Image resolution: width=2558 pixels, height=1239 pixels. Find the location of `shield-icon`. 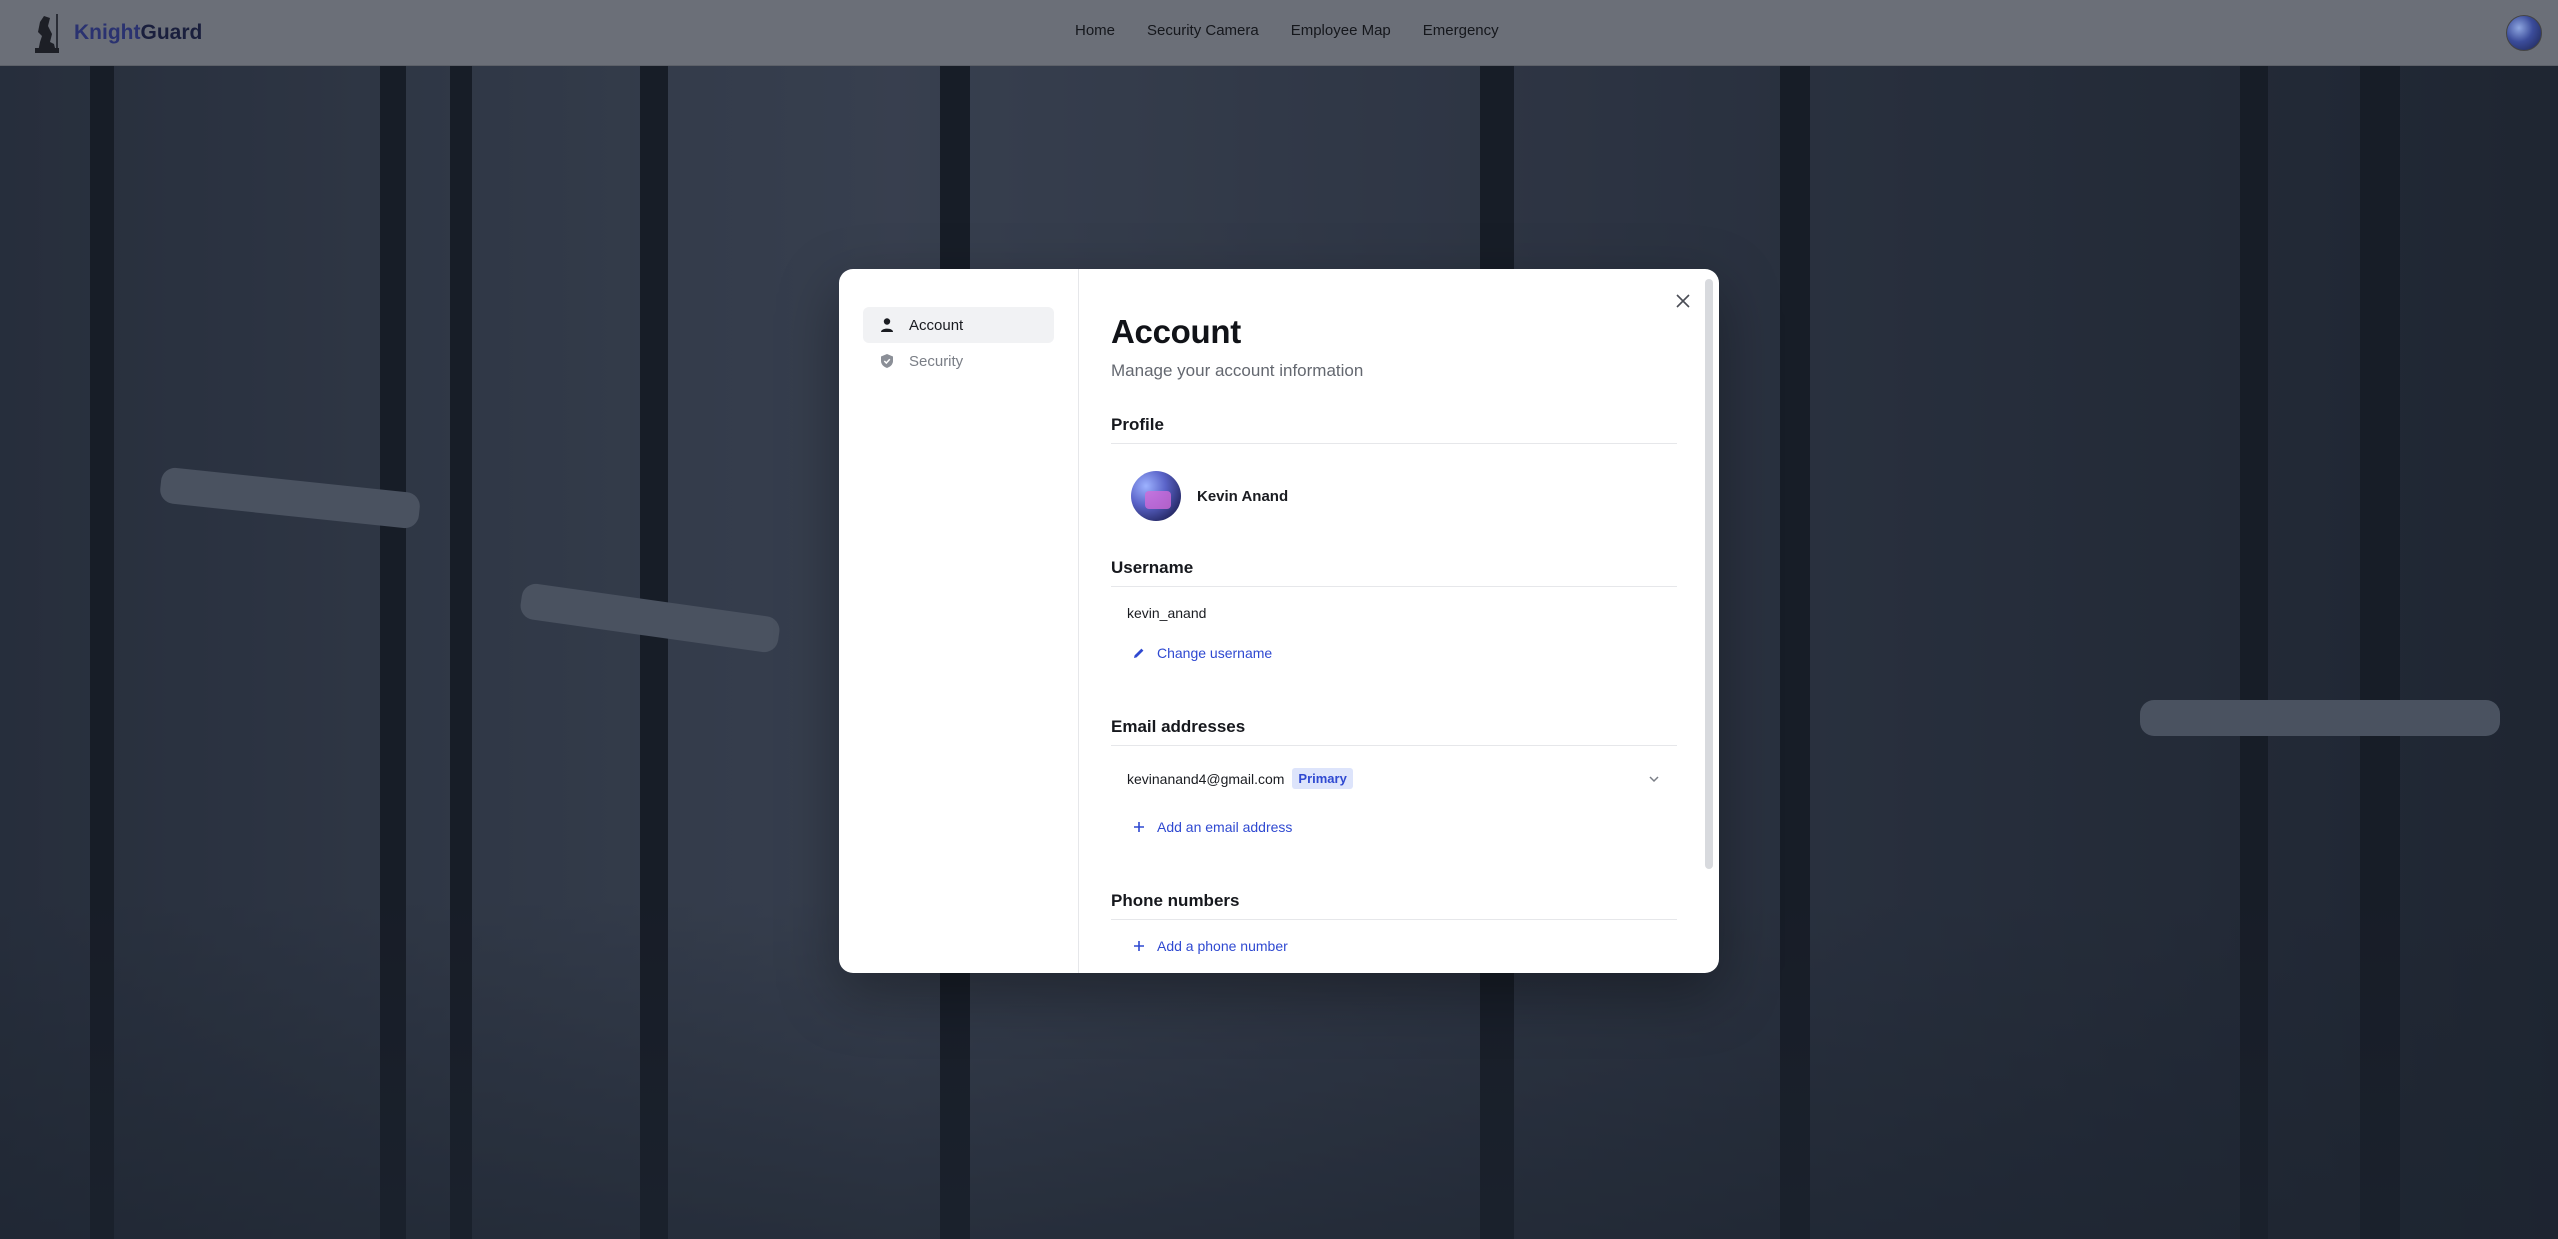

shield-icon is located at coordinates (887, 361).